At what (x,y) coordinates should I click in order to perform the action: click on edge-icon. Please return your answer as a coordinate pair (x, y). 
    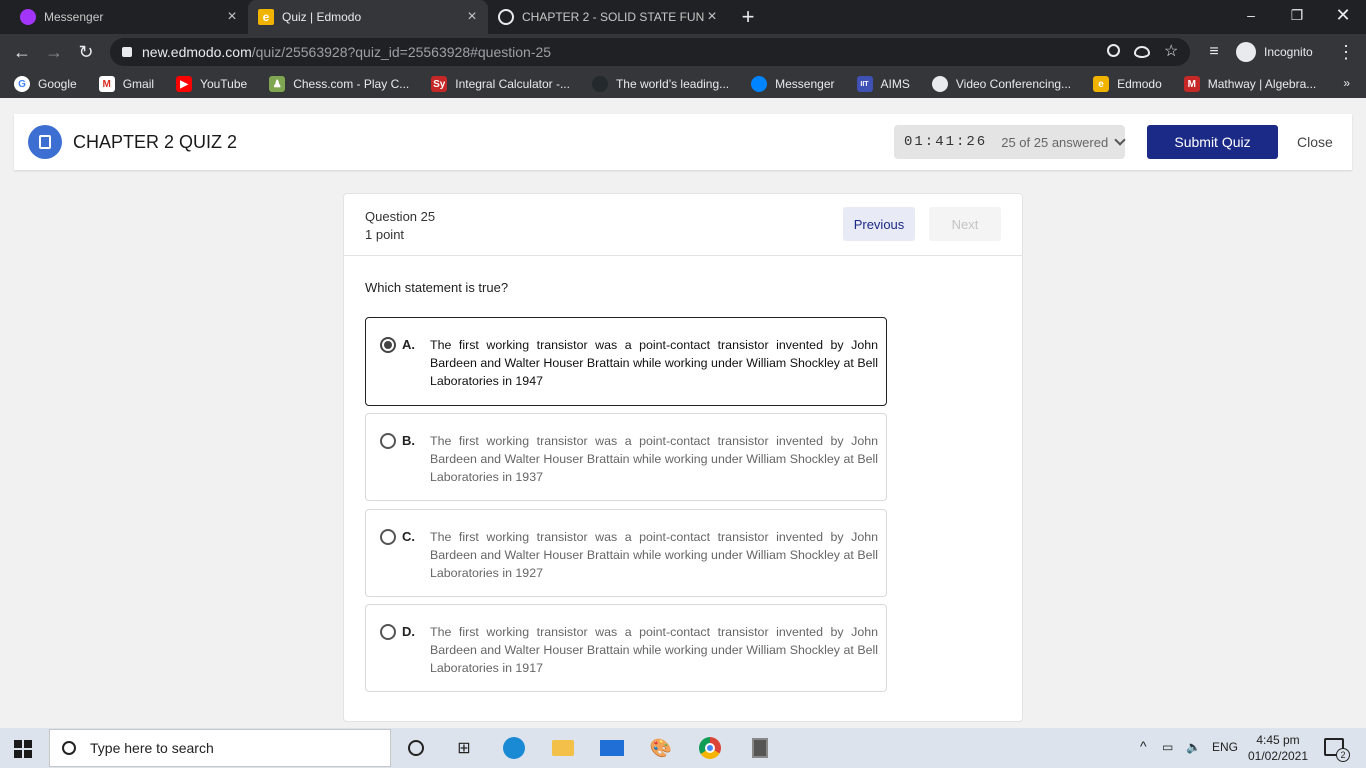
    Looking at the image, I should click on (514, 748).